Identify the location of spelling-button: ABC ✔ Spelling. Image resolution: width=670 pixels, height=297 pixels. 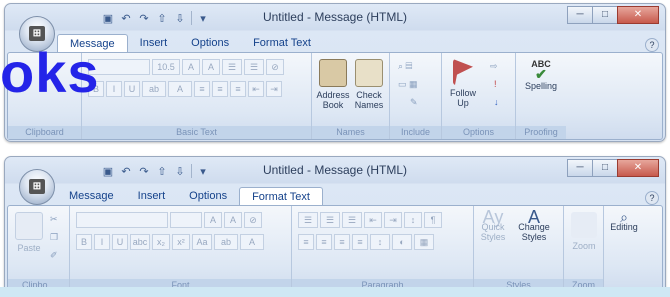
(541, 75).